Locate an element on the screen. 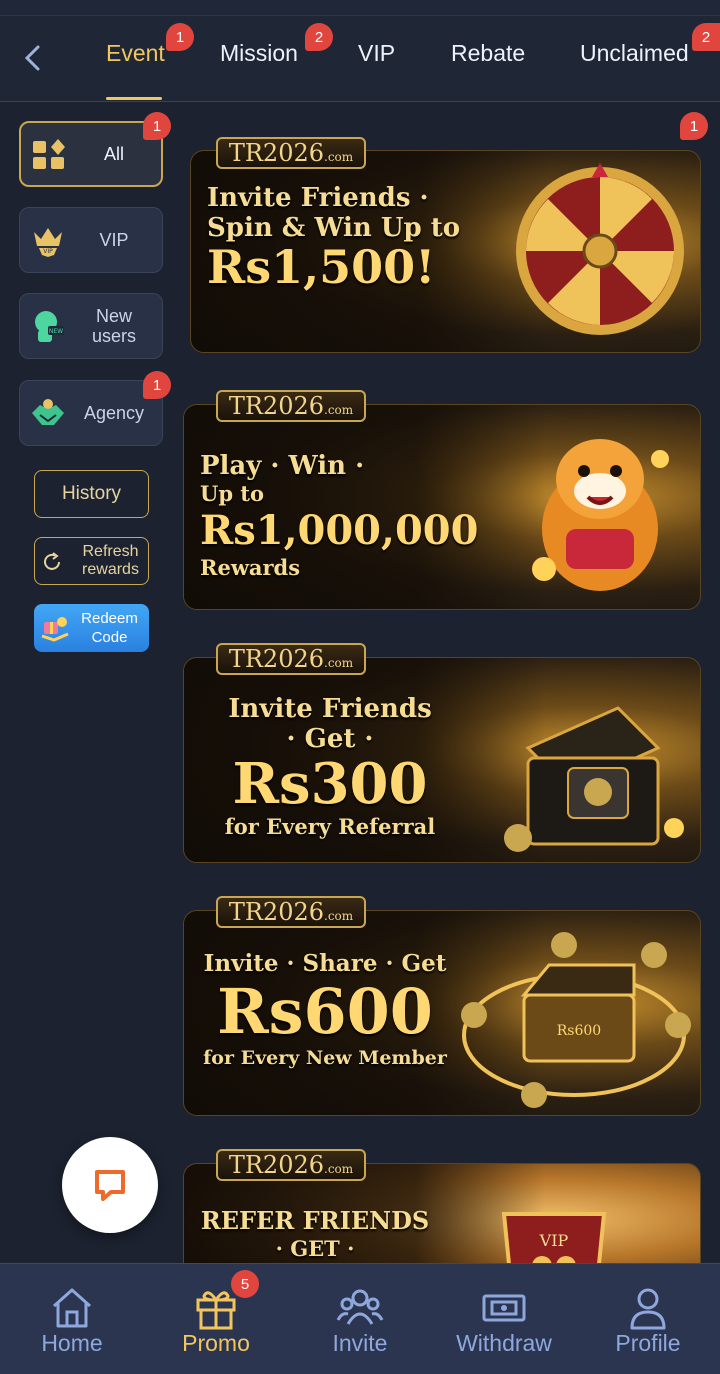 The image size is (720, 1374). back-button is located at coordinates (32, 58).